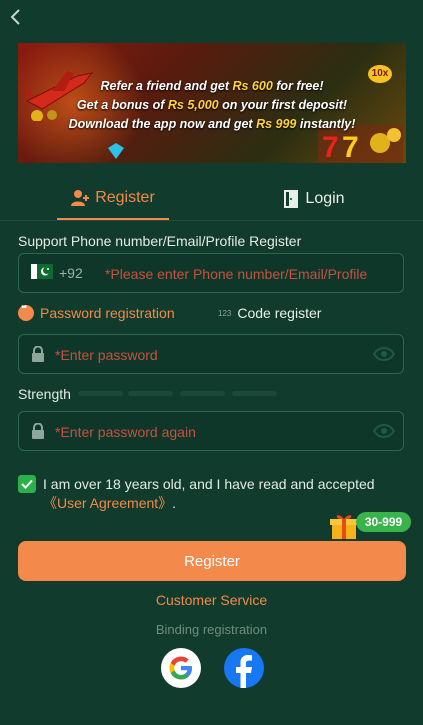 The height and width of the screenshot is (725, 423). Describe the element at coordinates (225, 313) in the screenshot. I see `code-123-icon: 123` at that location.